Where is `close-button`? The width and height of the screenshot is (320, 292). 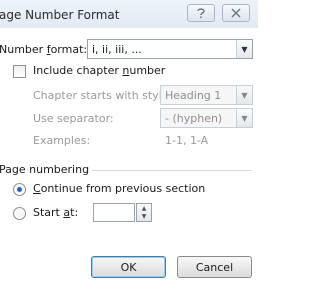
close-button is located at coordinates (236, 13).